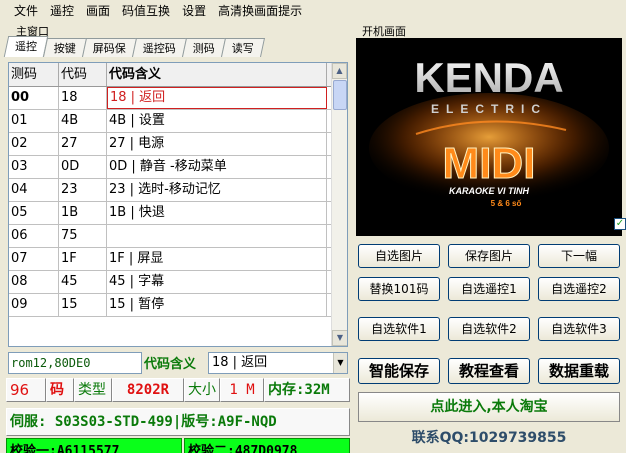  Describe the element at coordinates (399, 289) in the screenshot. I see `replace-101-code-button: 替换101码` at that location.